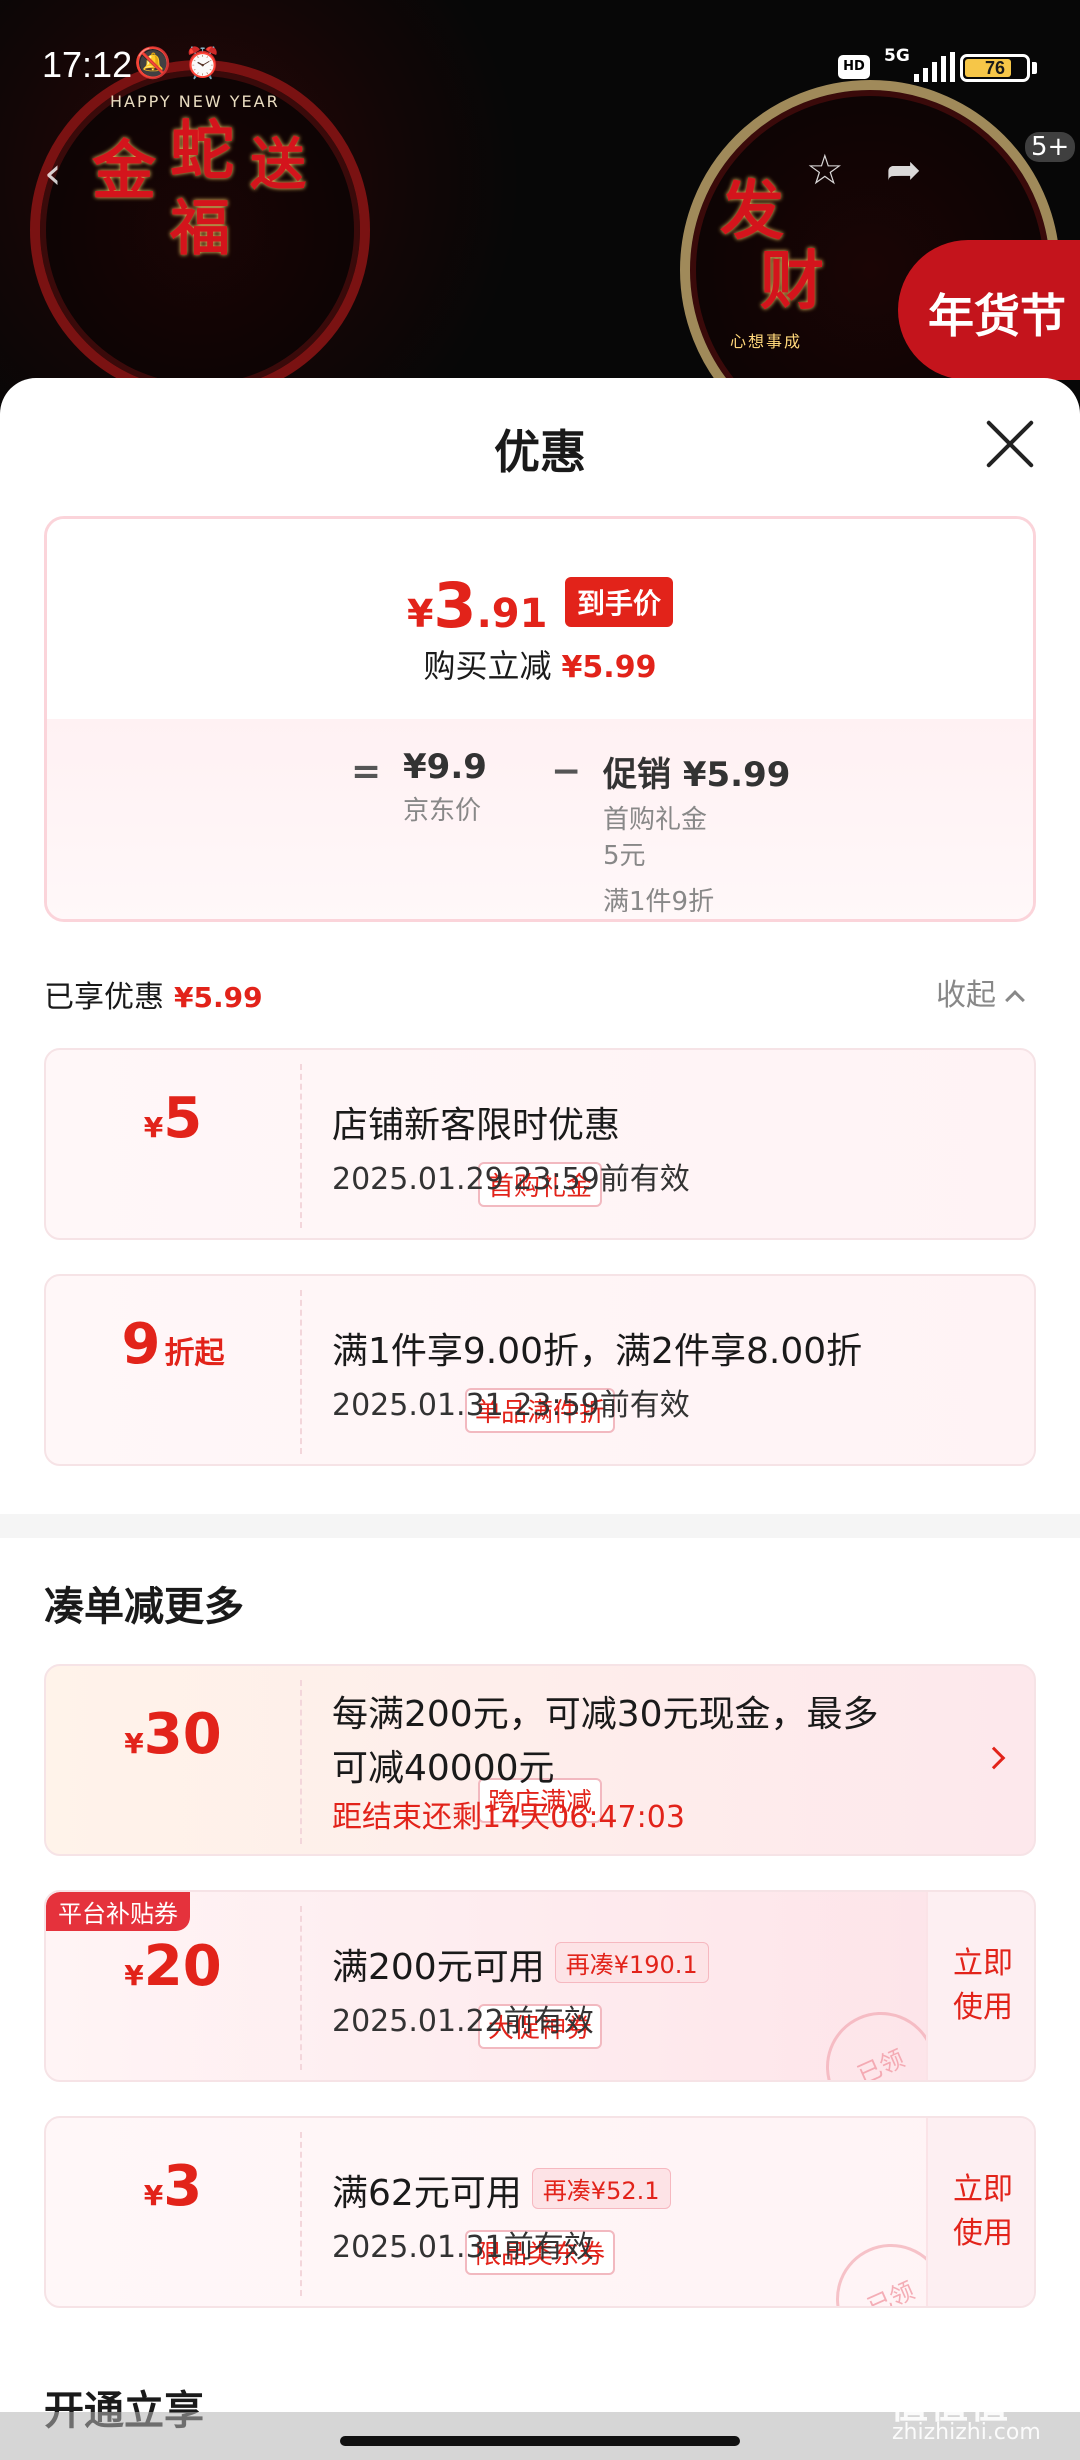 Image resolution: width=1080 pixels, height=2460 pixels. What do you see at coordinates (153, 63) in the screenshot?
I see `mute-notification-icon: 🔕` at bounding box center [153, 63].